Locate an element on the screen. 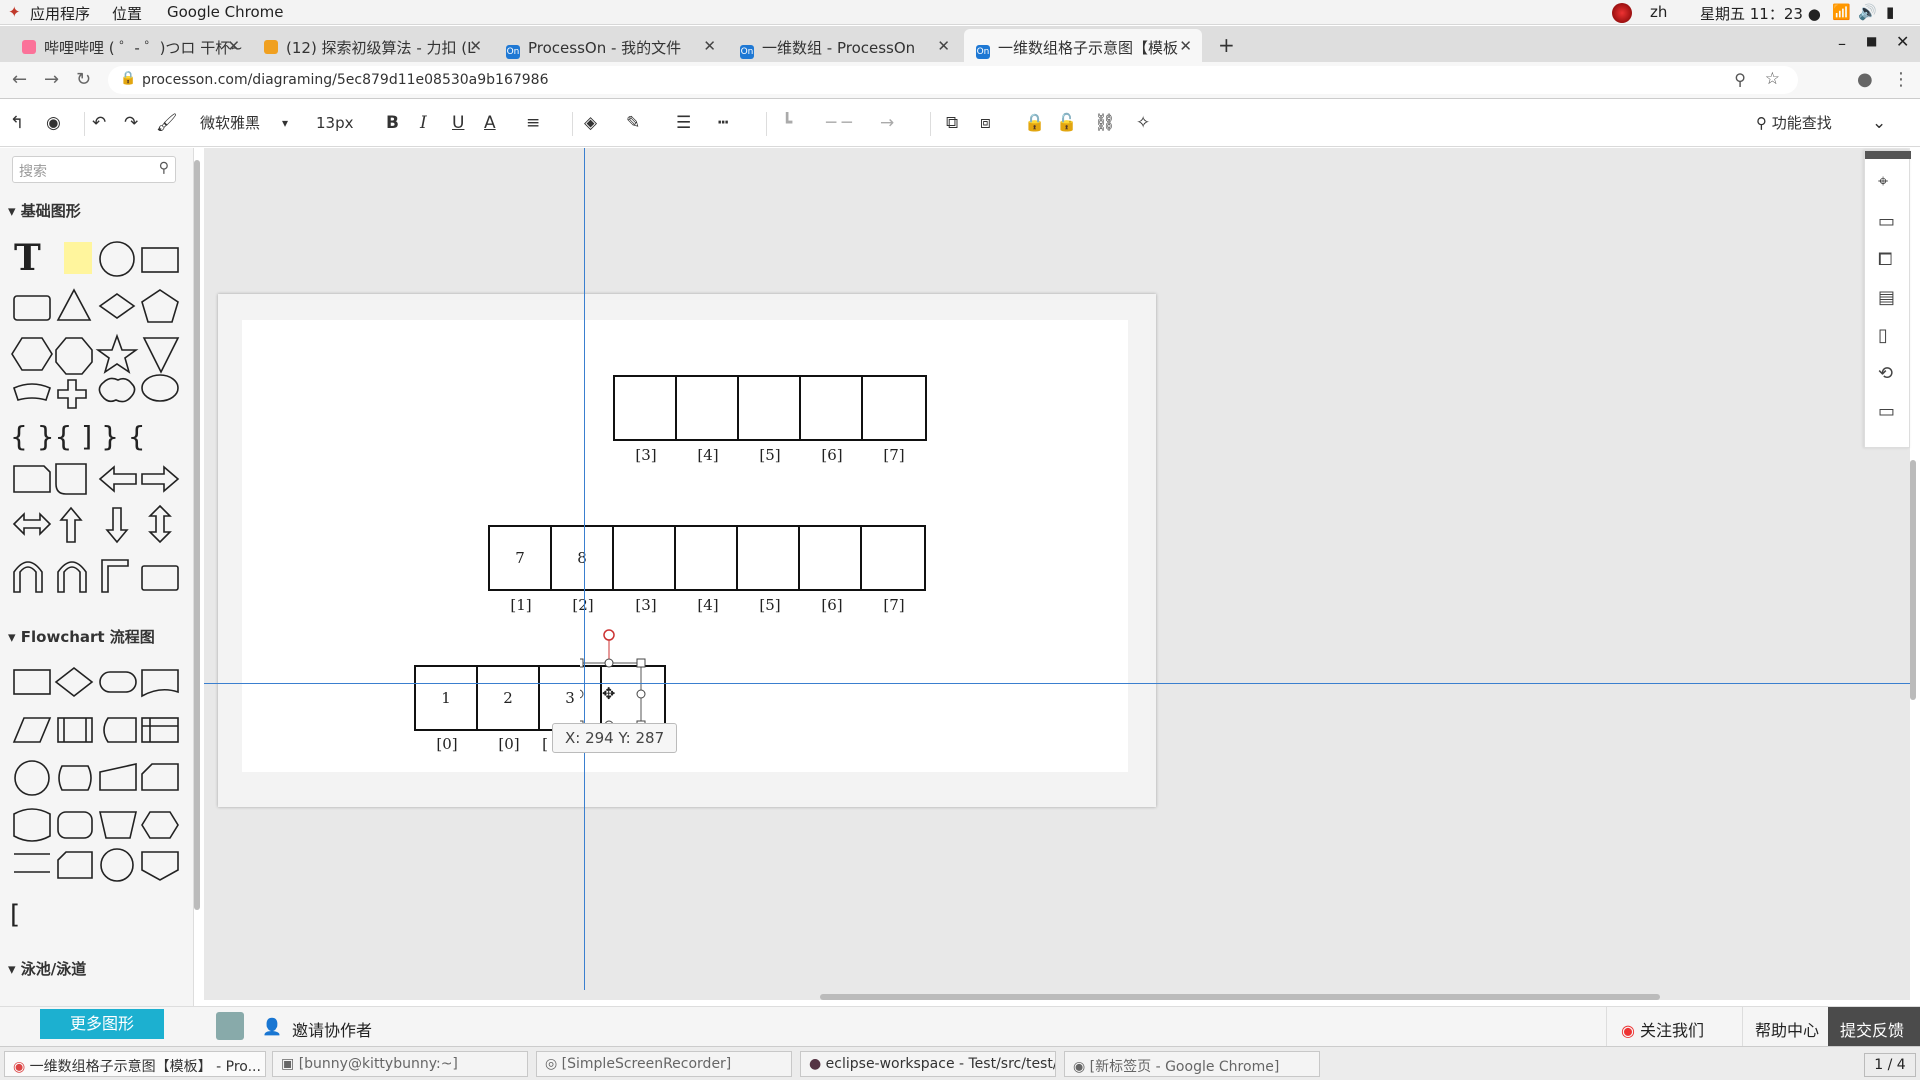 The width and height of the screenshot is (1920, 1080). array-cell: 1 is located at coordinates (447, 698).